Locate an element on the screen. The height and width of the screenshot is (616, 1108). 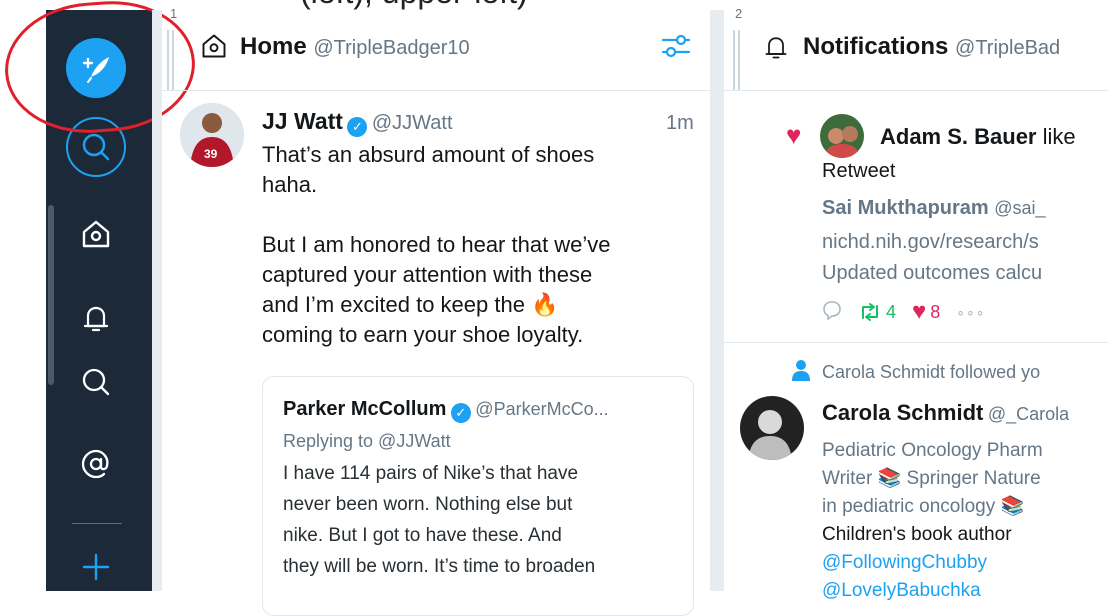
plus-icon is located at coordinates (96, 567).